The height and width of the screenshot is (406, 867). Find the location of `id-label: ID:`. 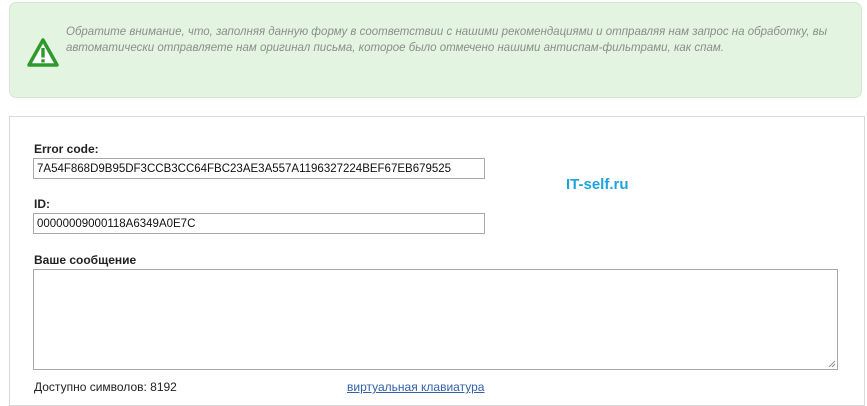

id-label: ID: is located at coordinates (42, 204).